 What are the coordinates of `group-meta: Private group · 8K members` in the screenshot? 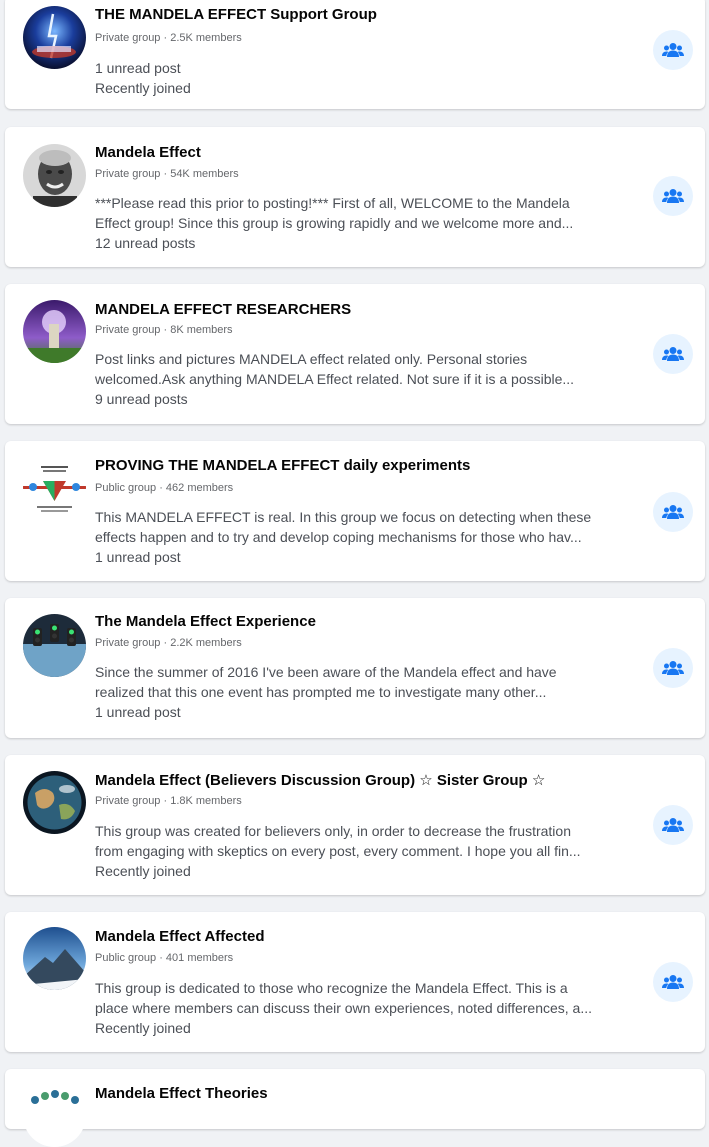 It's located at (164, 330).